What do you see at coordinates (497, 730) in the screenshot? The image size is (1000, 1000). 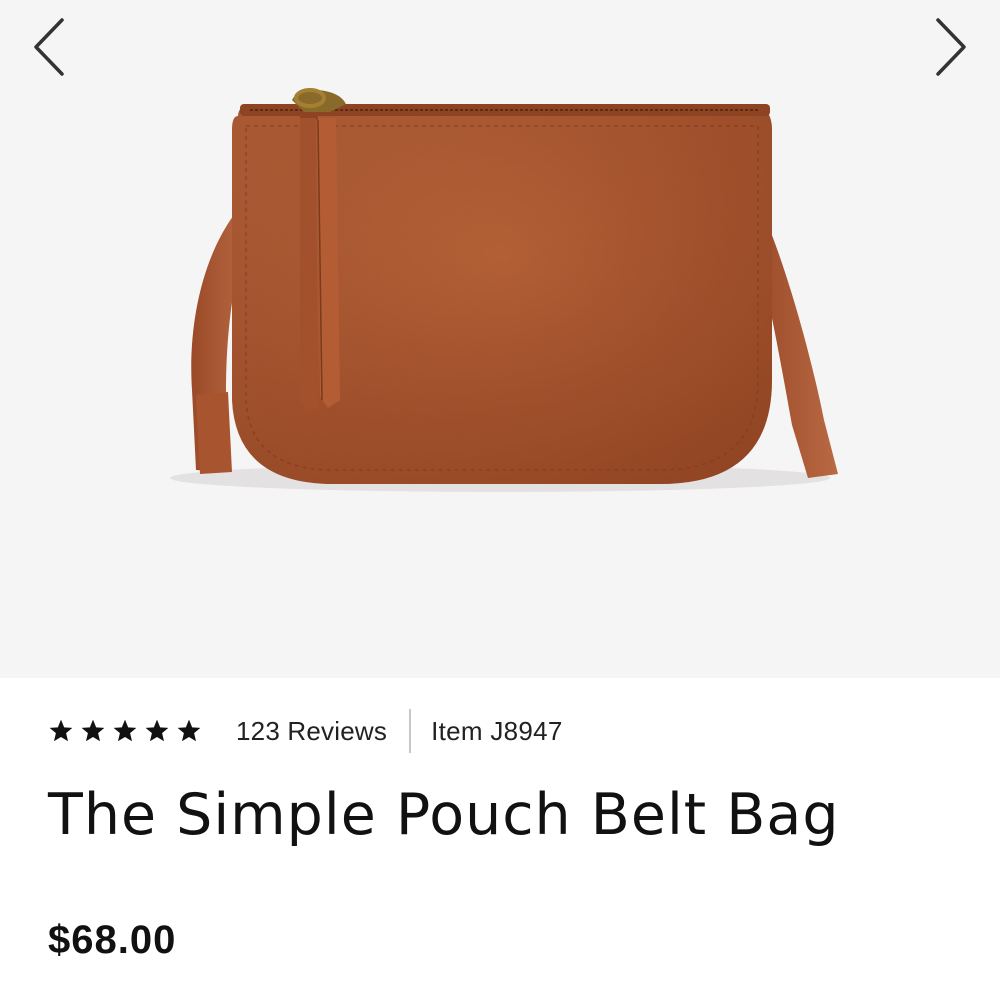 I see `item-number: Item J8947` at bounding box center [497, 730].